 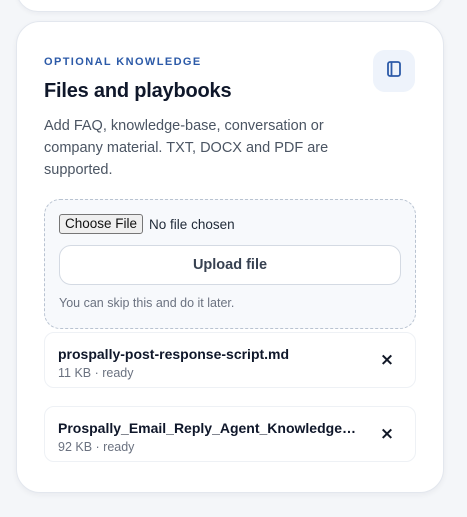 I want to click on no-file-chosen-text: No file chosen, so click(x=192, y=224).